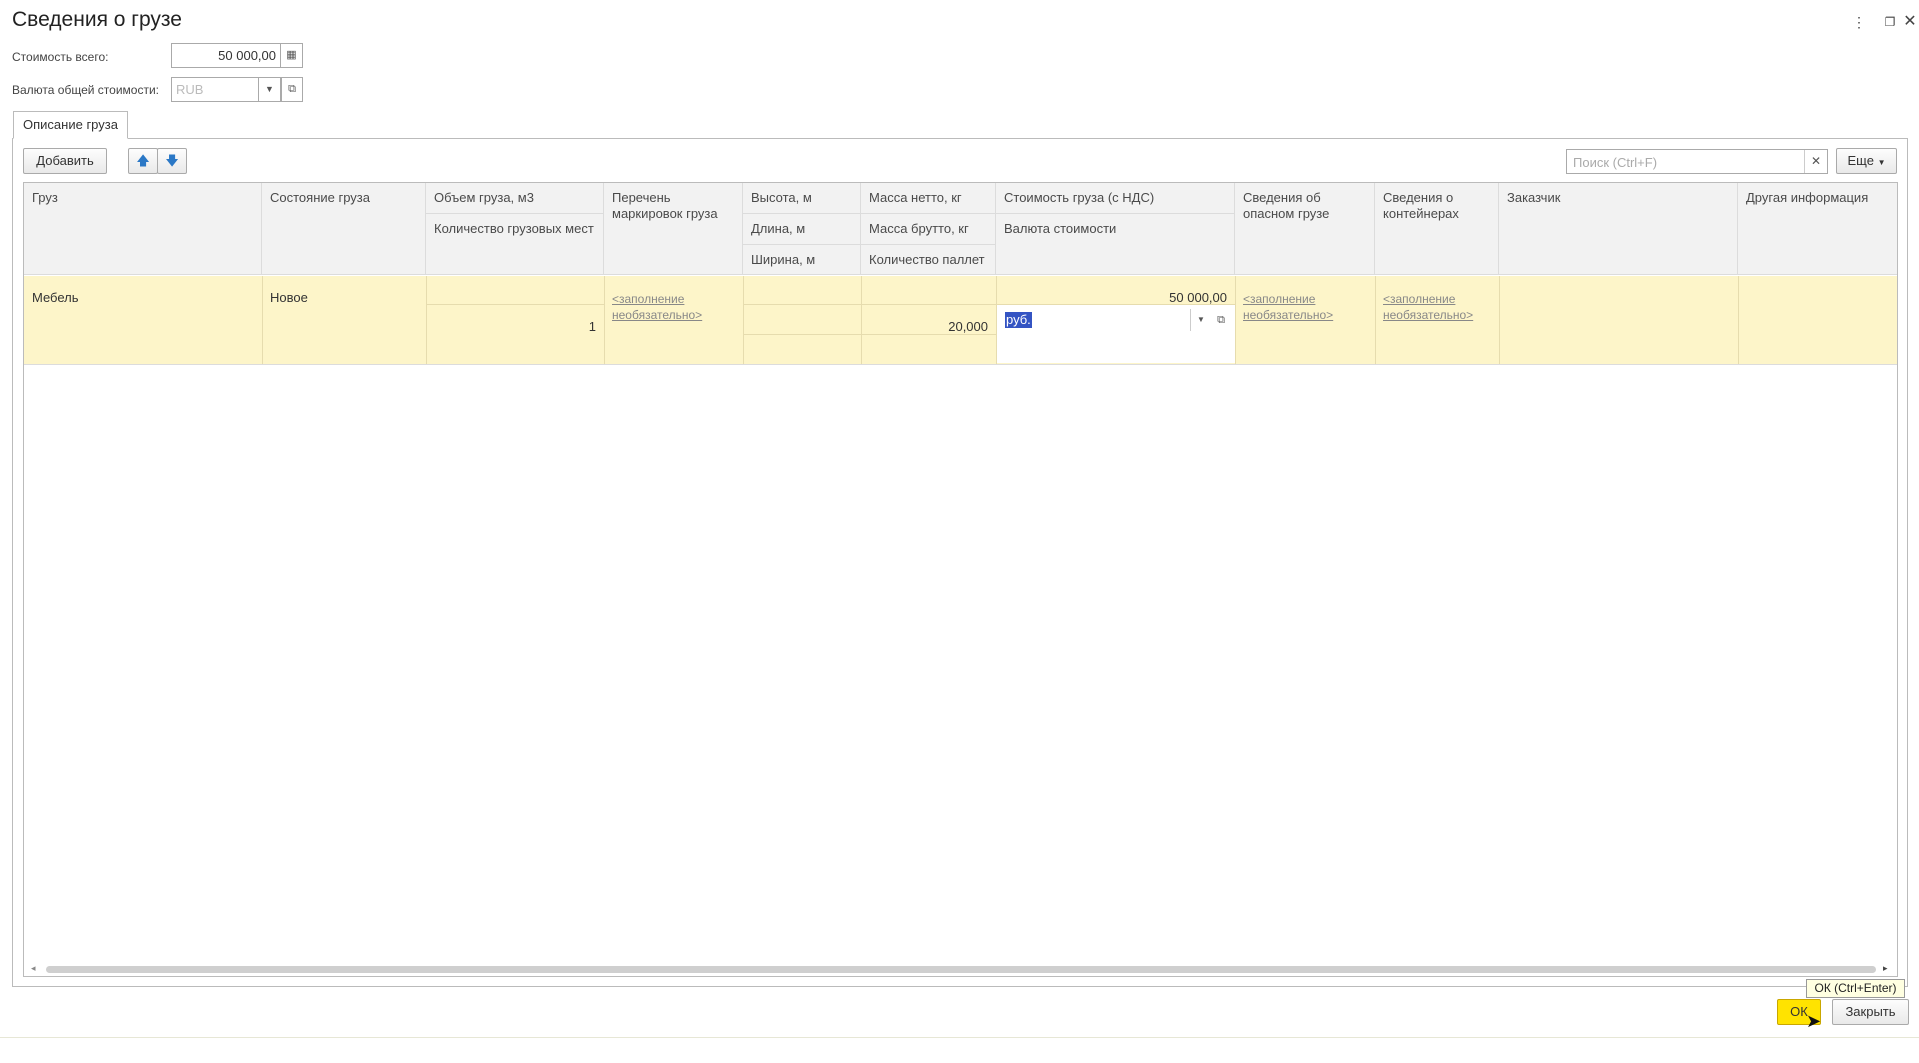  I want to click on col-cost: Стоимость груза (с НДС), so click(1115, 198).